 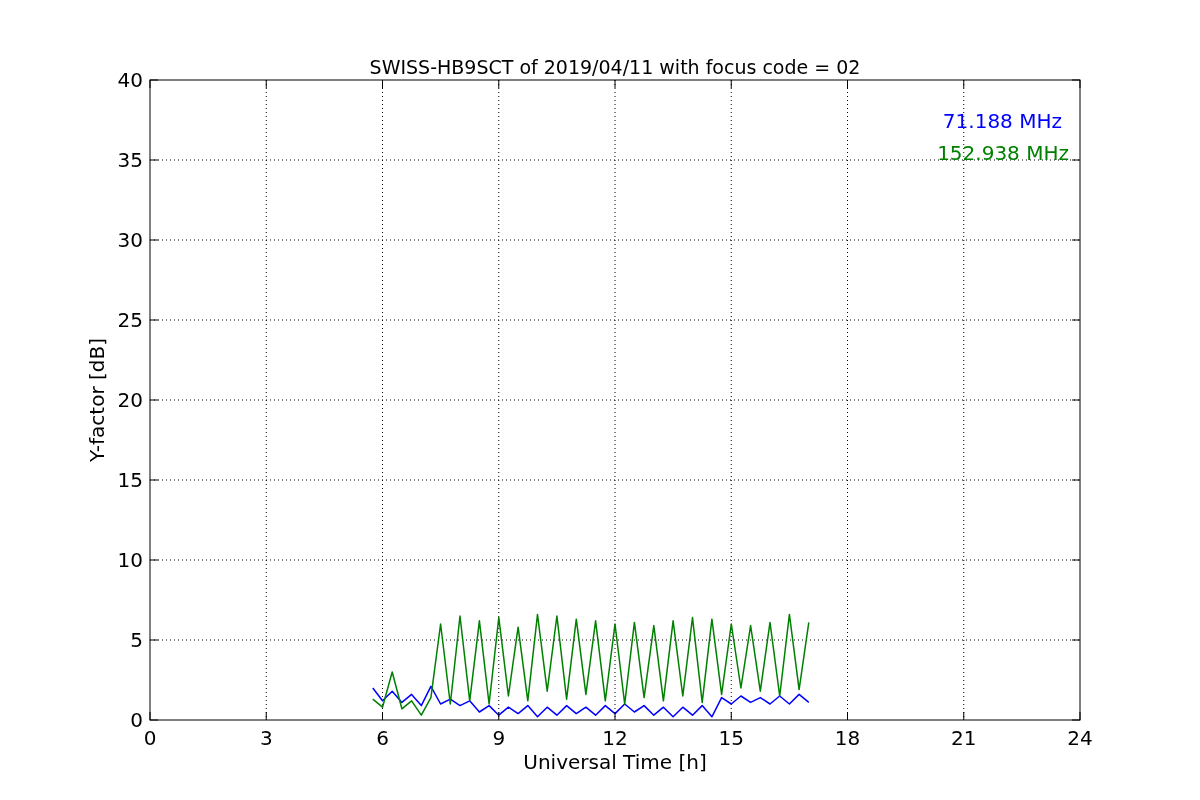 I want to click on chart-title: SWISS-HB9SCT of 2019/04/11 with focus code = 02, so click(x=615, y=67).